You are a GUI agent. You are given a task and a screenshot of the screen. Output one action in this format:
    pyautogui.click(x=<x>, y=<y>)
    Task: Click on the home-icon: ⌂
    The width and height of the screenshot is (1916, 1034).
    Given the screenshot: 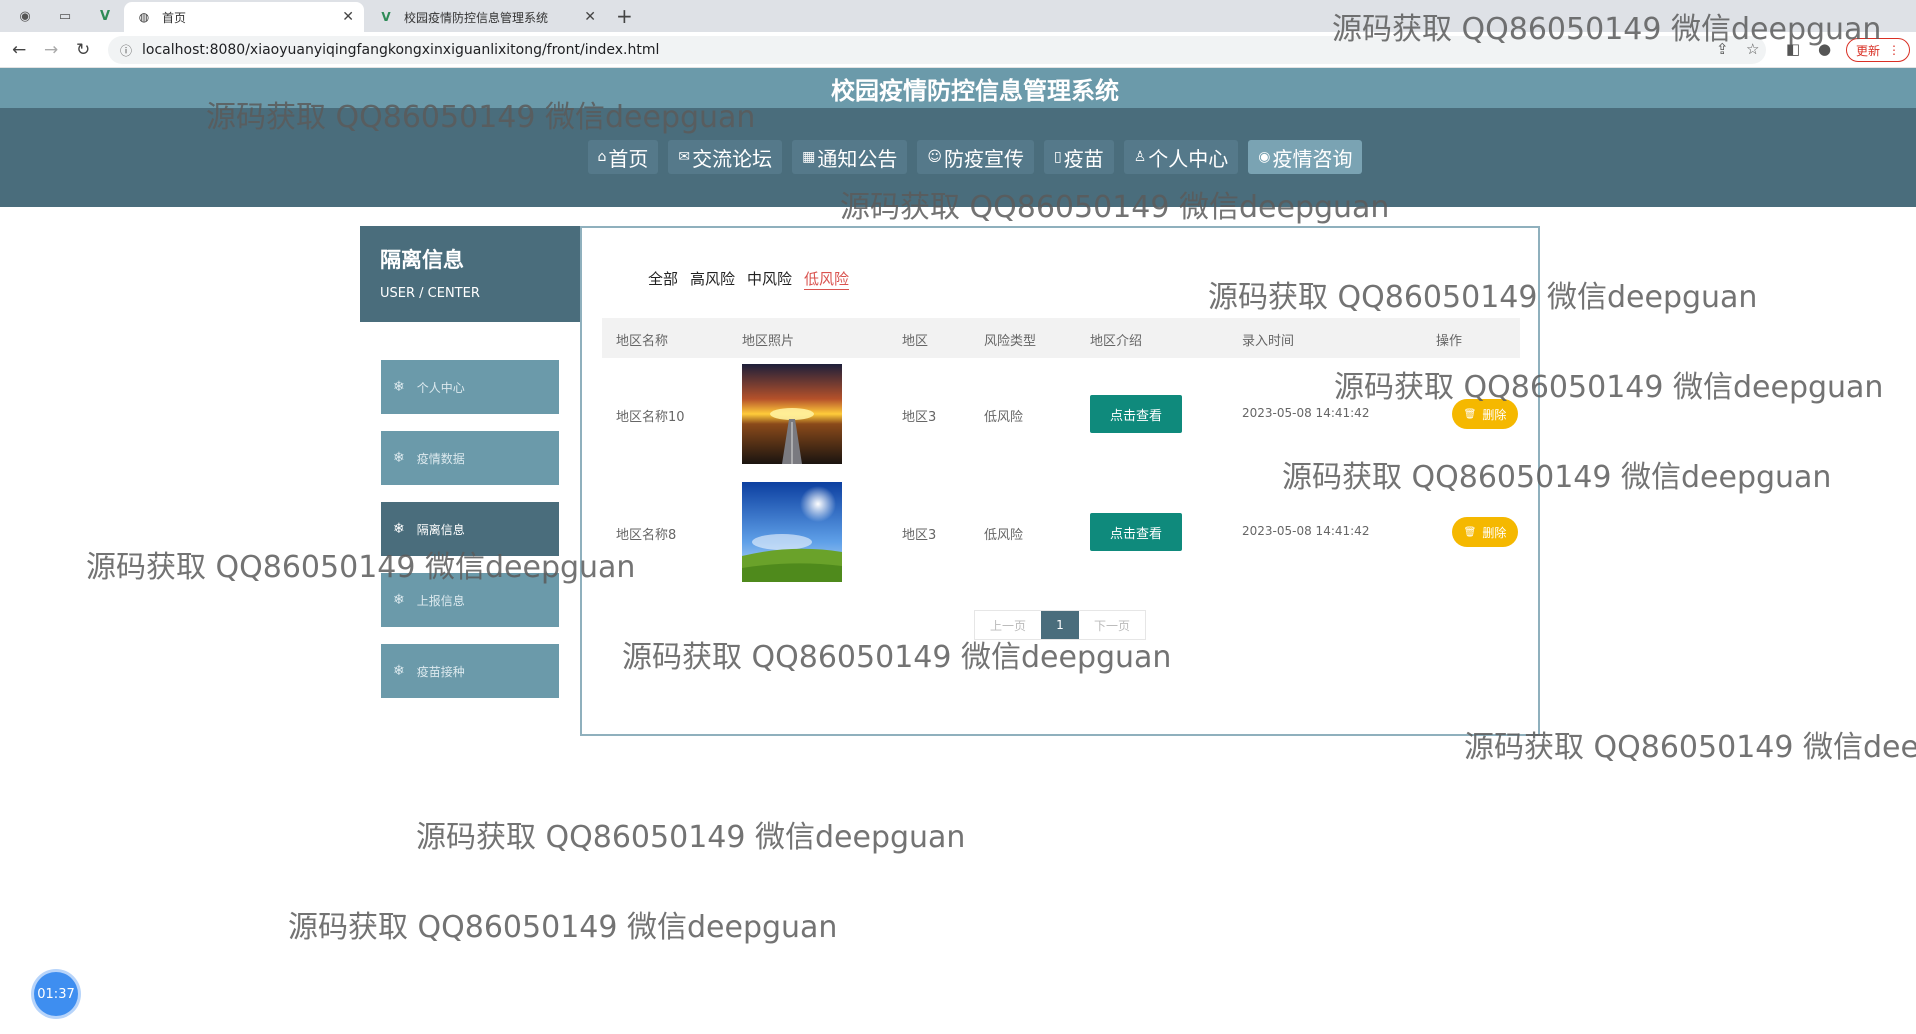 What is the action you would take?
    pyautogui.click(x=602, y=157)
    